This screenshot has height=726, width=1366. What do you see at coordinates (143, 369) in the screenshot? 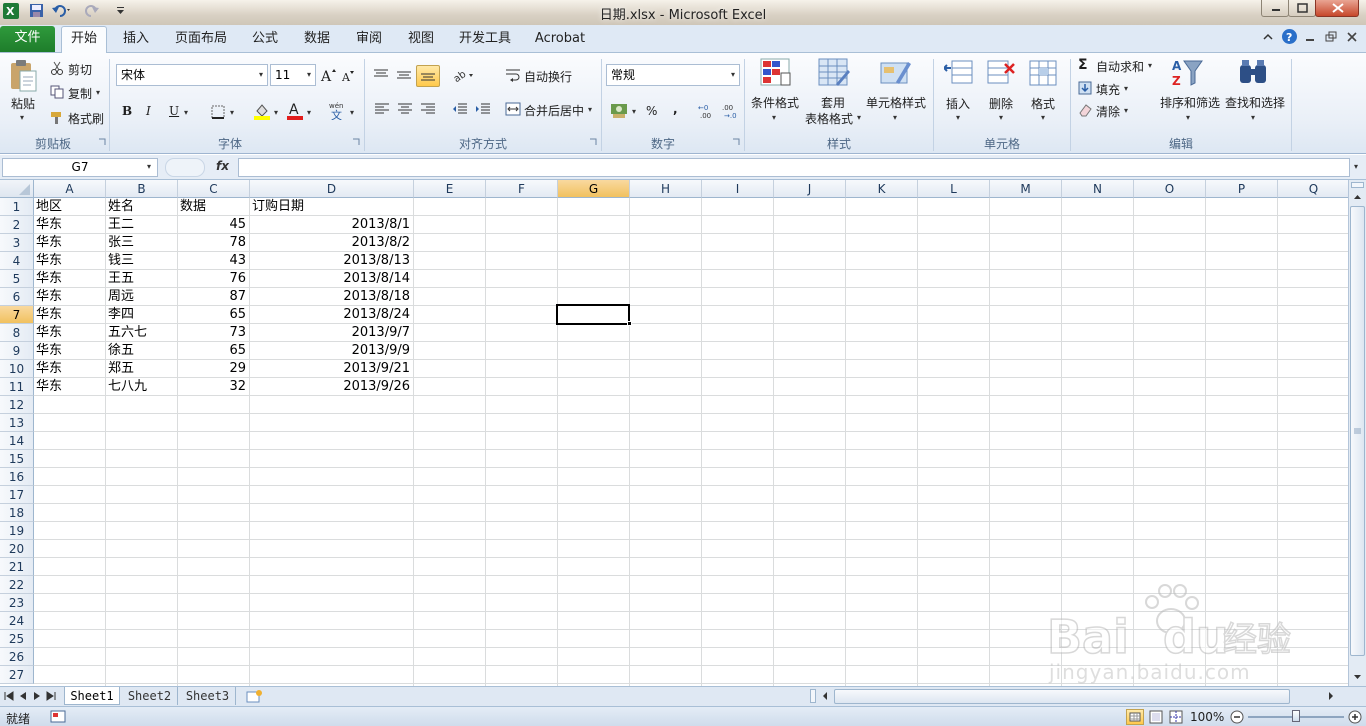
I see `data-cell: 郑五` at bounding box center [143, 369].